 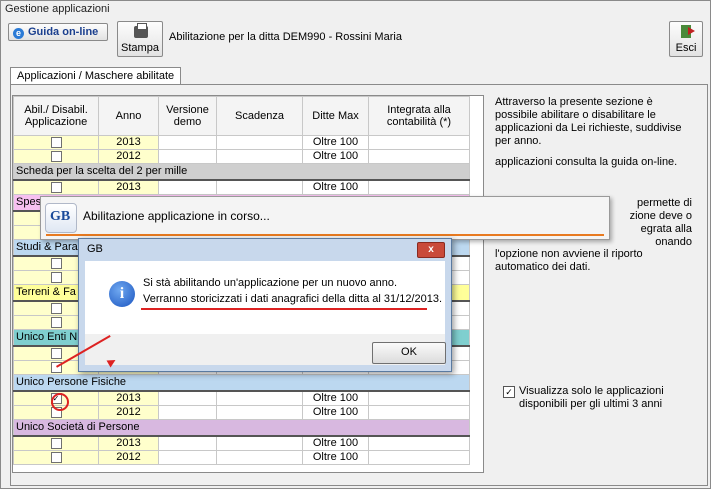 What do you see at coordinates (63, 32) in the screenshot?
I see `guida-online-label: Guida on-line` at bounding box center [63, 32].